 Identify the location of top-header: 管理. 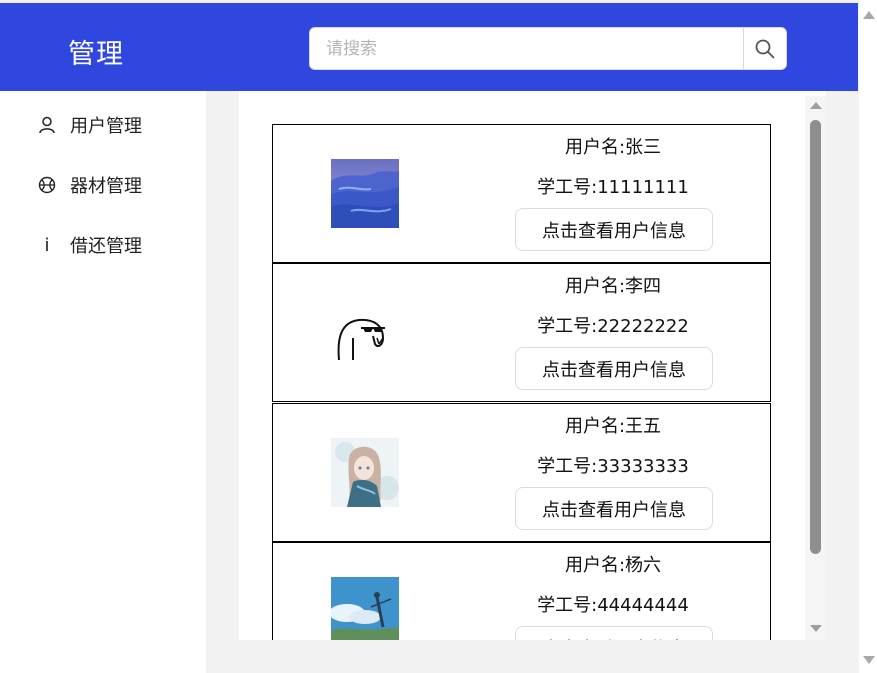
(429, 47).